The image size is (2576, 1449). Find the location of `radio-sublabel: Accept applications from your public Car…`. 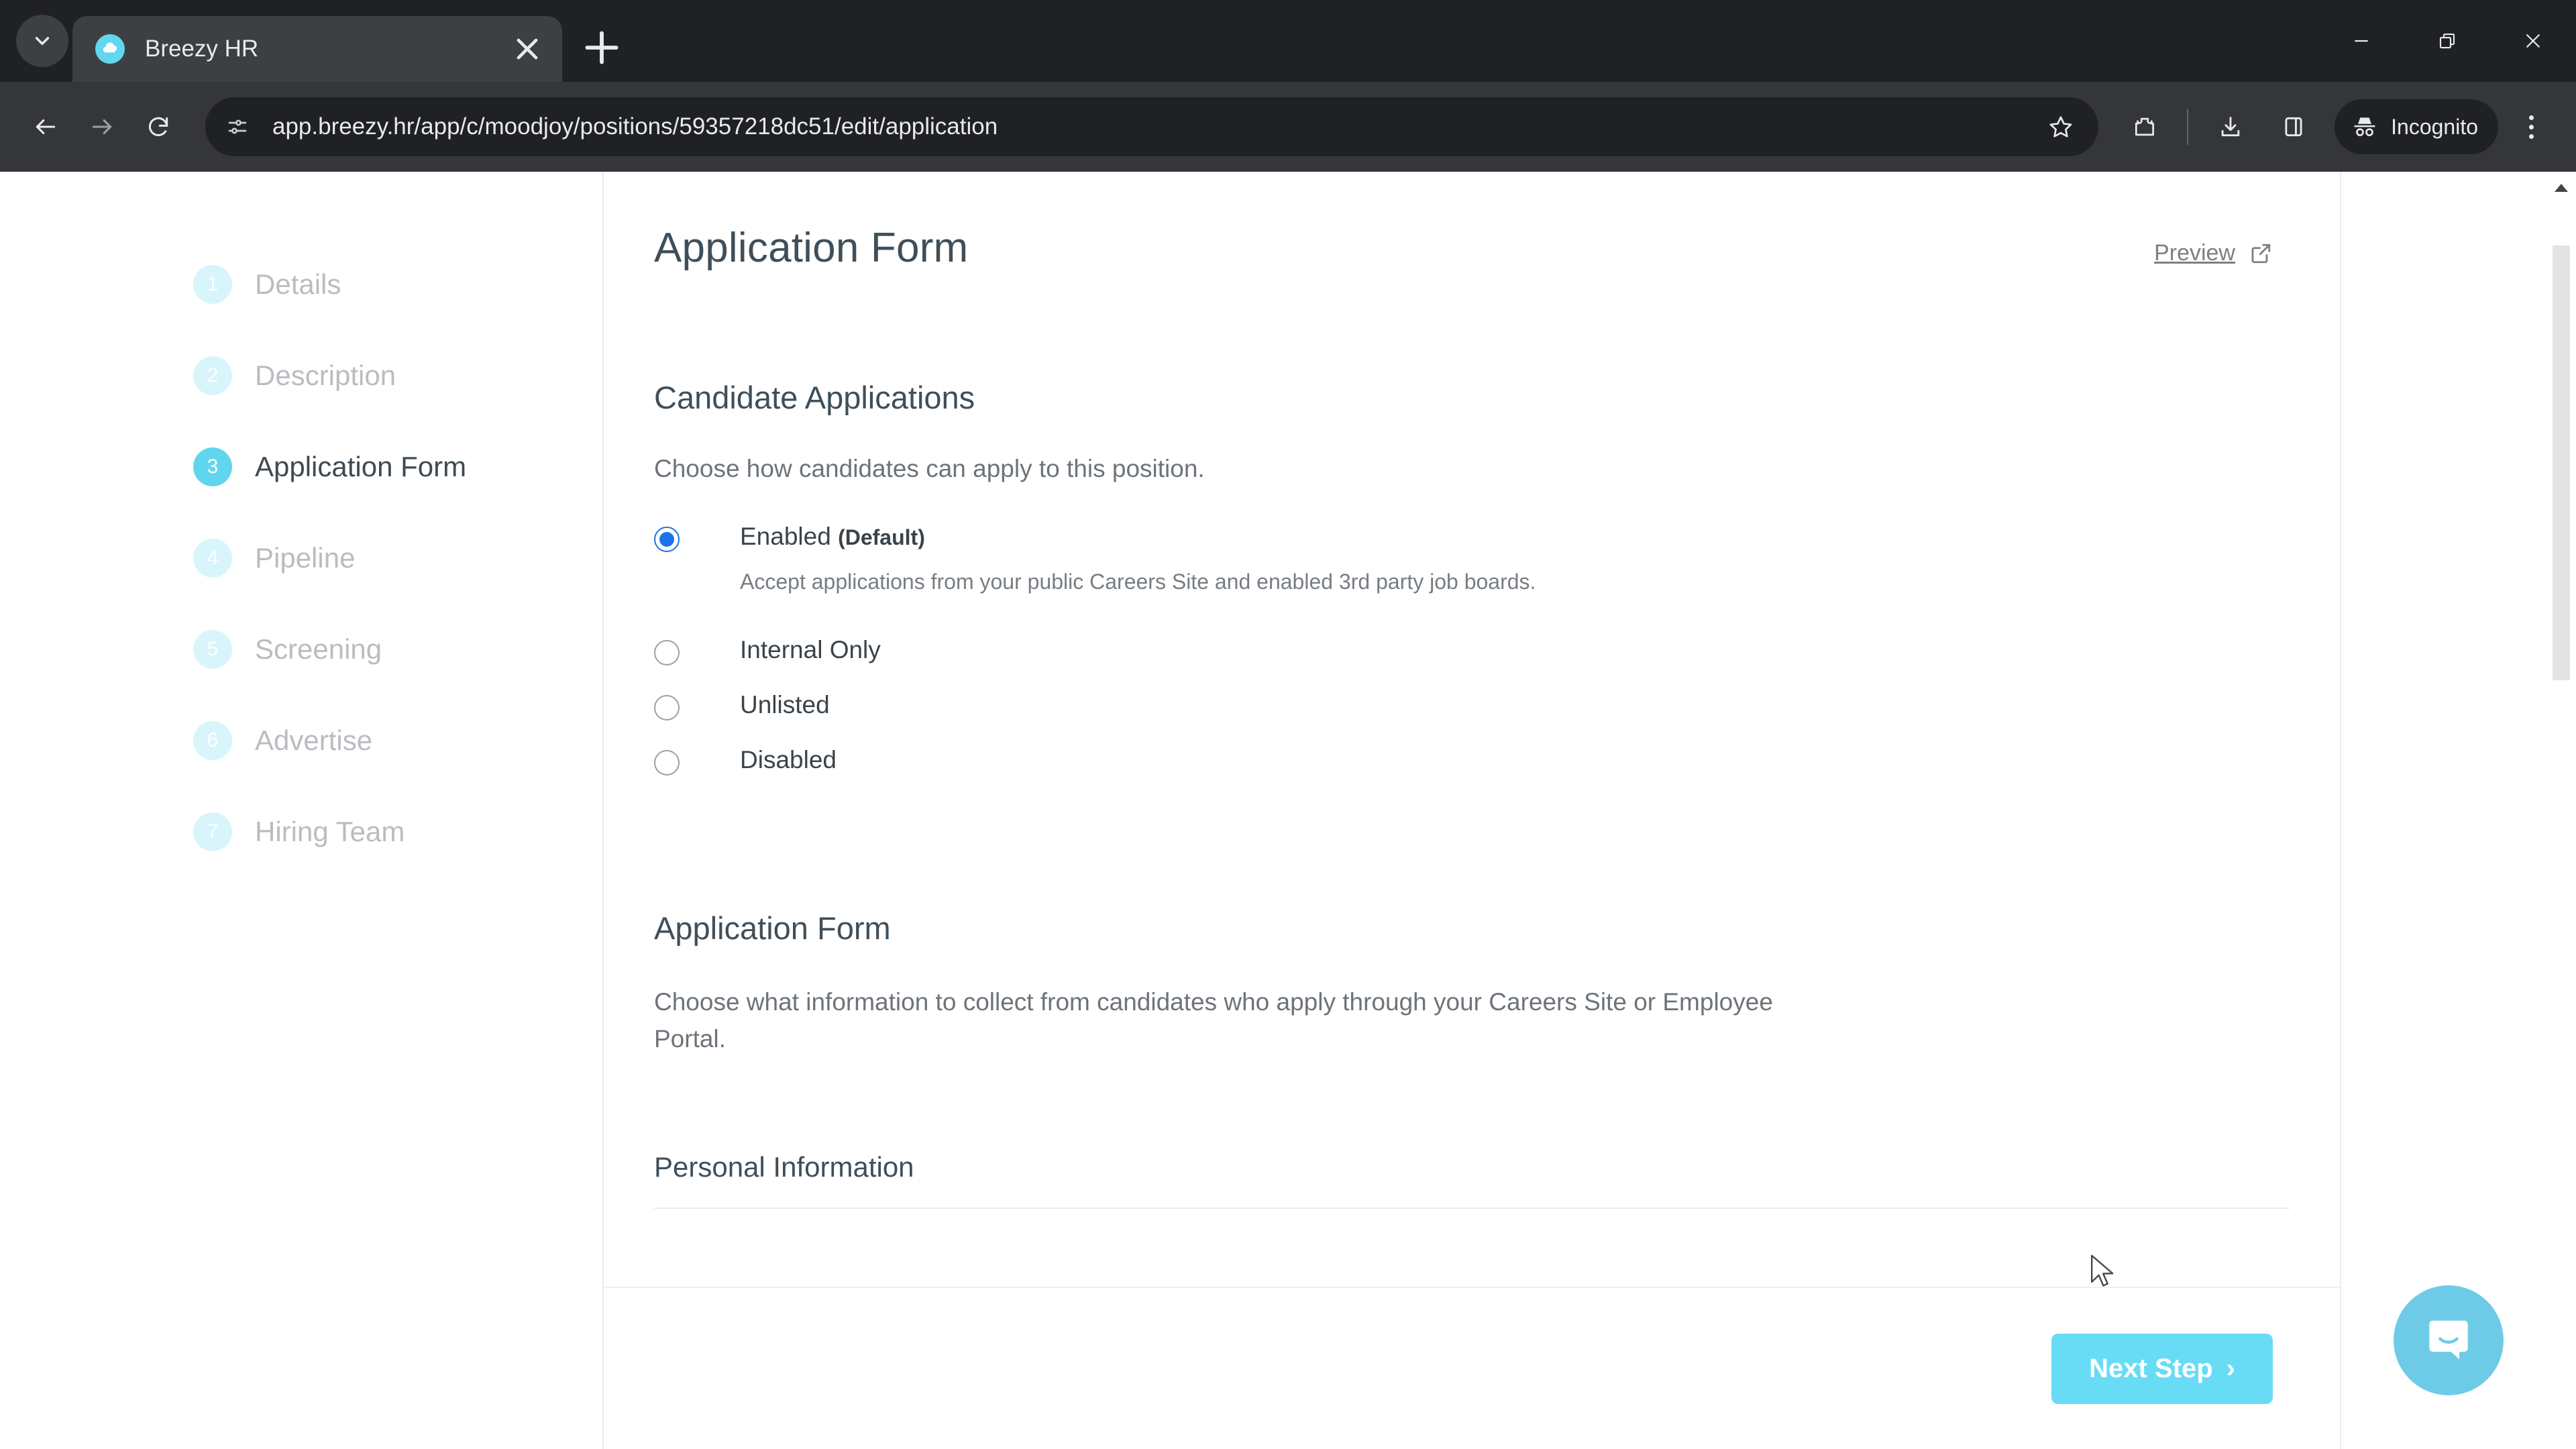

radio-sublabel: Accept applications from your public Car… is located at coordinates (1138, 581).